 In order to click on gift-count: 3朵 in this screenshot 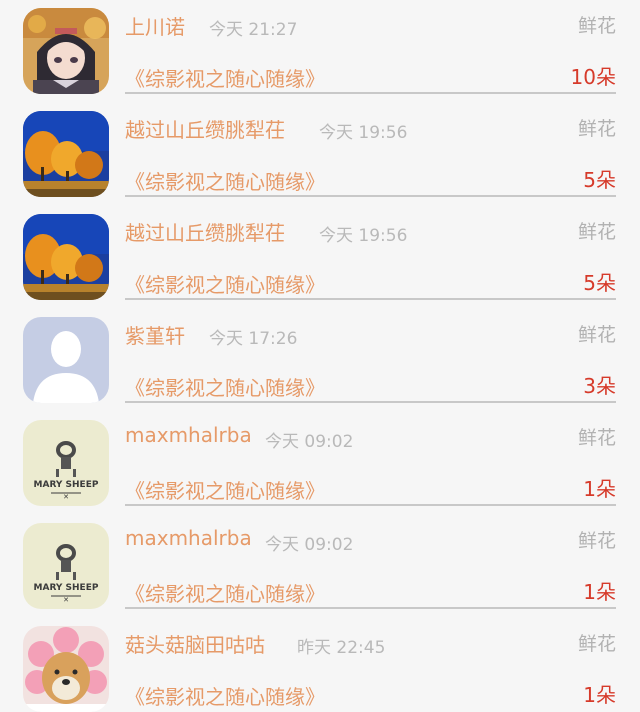, I will do `click(599, 386)`.